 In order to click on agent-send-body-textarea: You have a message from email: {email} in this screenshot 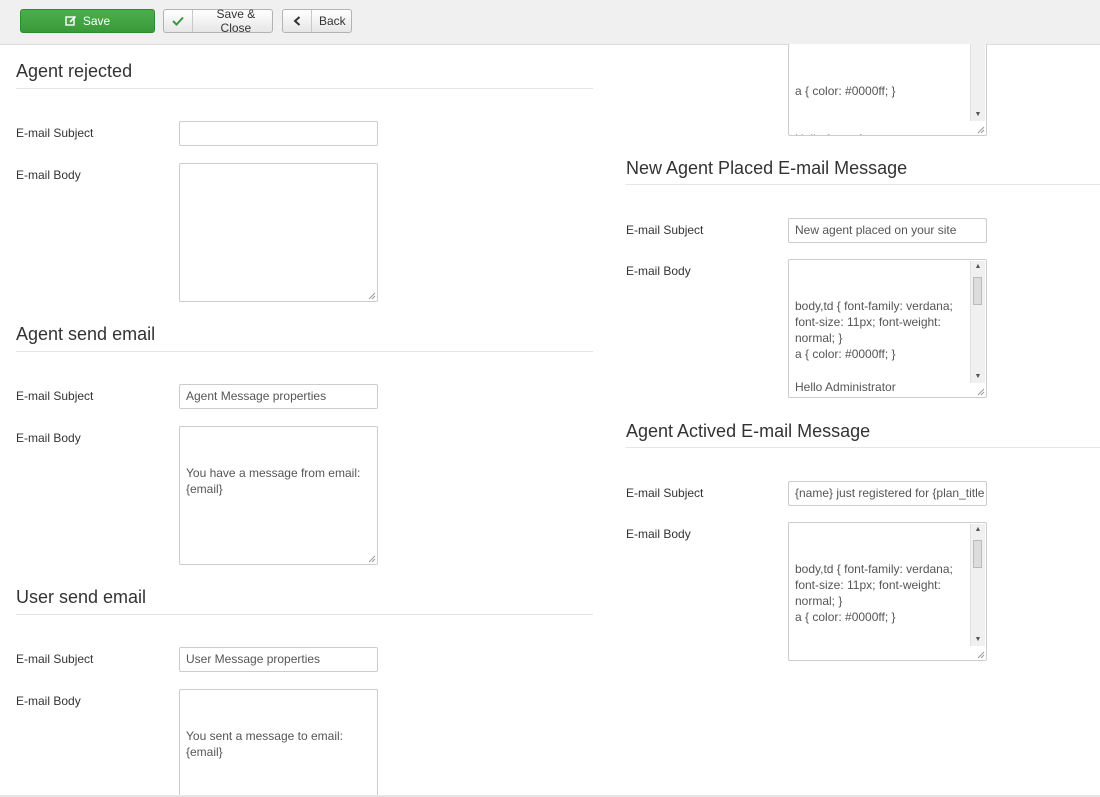, I will do `click(278, 495)`.